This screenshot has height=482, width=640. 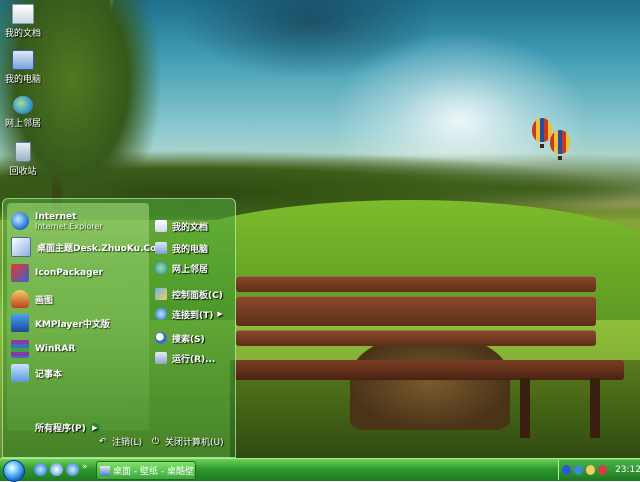 What do you see at coordinates (55, 349) in the screenshot?
I see `start-item-label: WinRAR` at bounding box center [55, 349].